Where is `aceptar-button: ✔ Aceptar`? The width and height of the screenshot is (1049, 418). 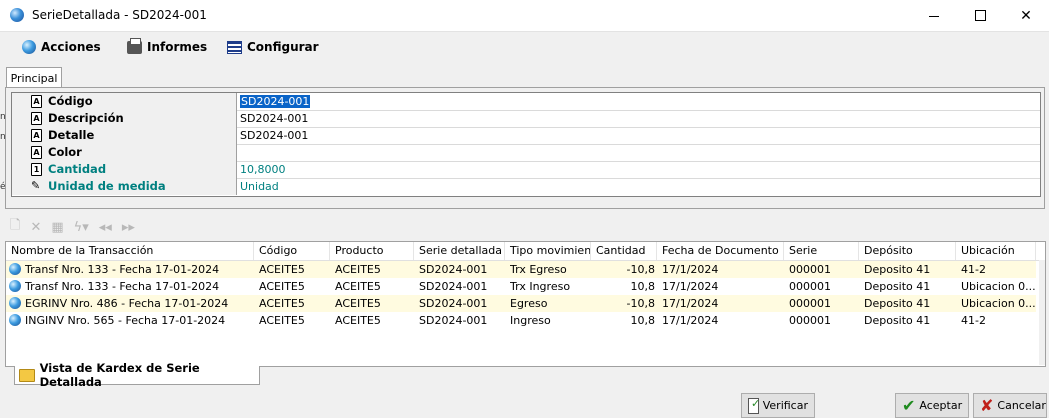 aceptar-button: ✔ Aceptar is located at coordinates (932, 405).